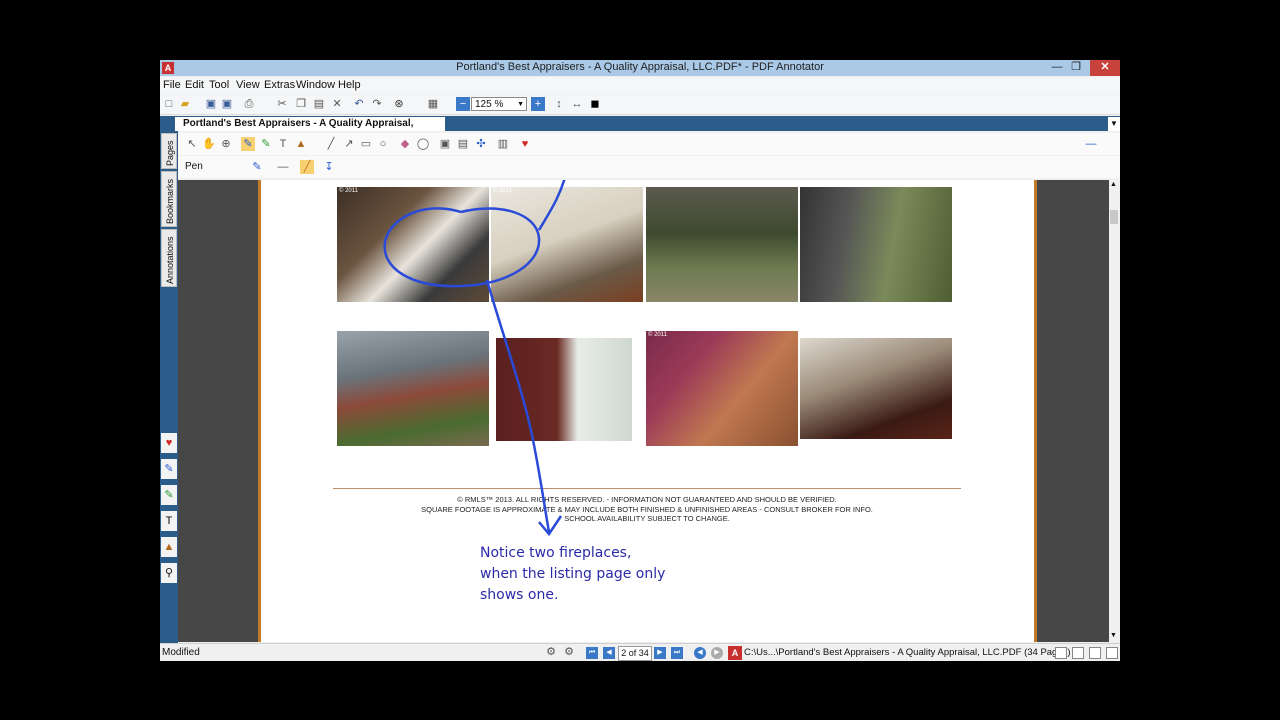 The height and width of the screenshot is (720, 1280). I want to click on ink-stroke-annotation, so click(551, 205).